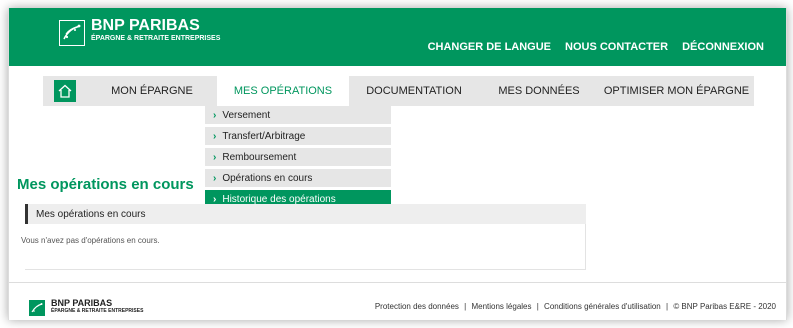  What do you see at coordinates (72, 33) in the screenshot?
I see `bnp-stars-logo-icon` at bounding box center [72, 33].